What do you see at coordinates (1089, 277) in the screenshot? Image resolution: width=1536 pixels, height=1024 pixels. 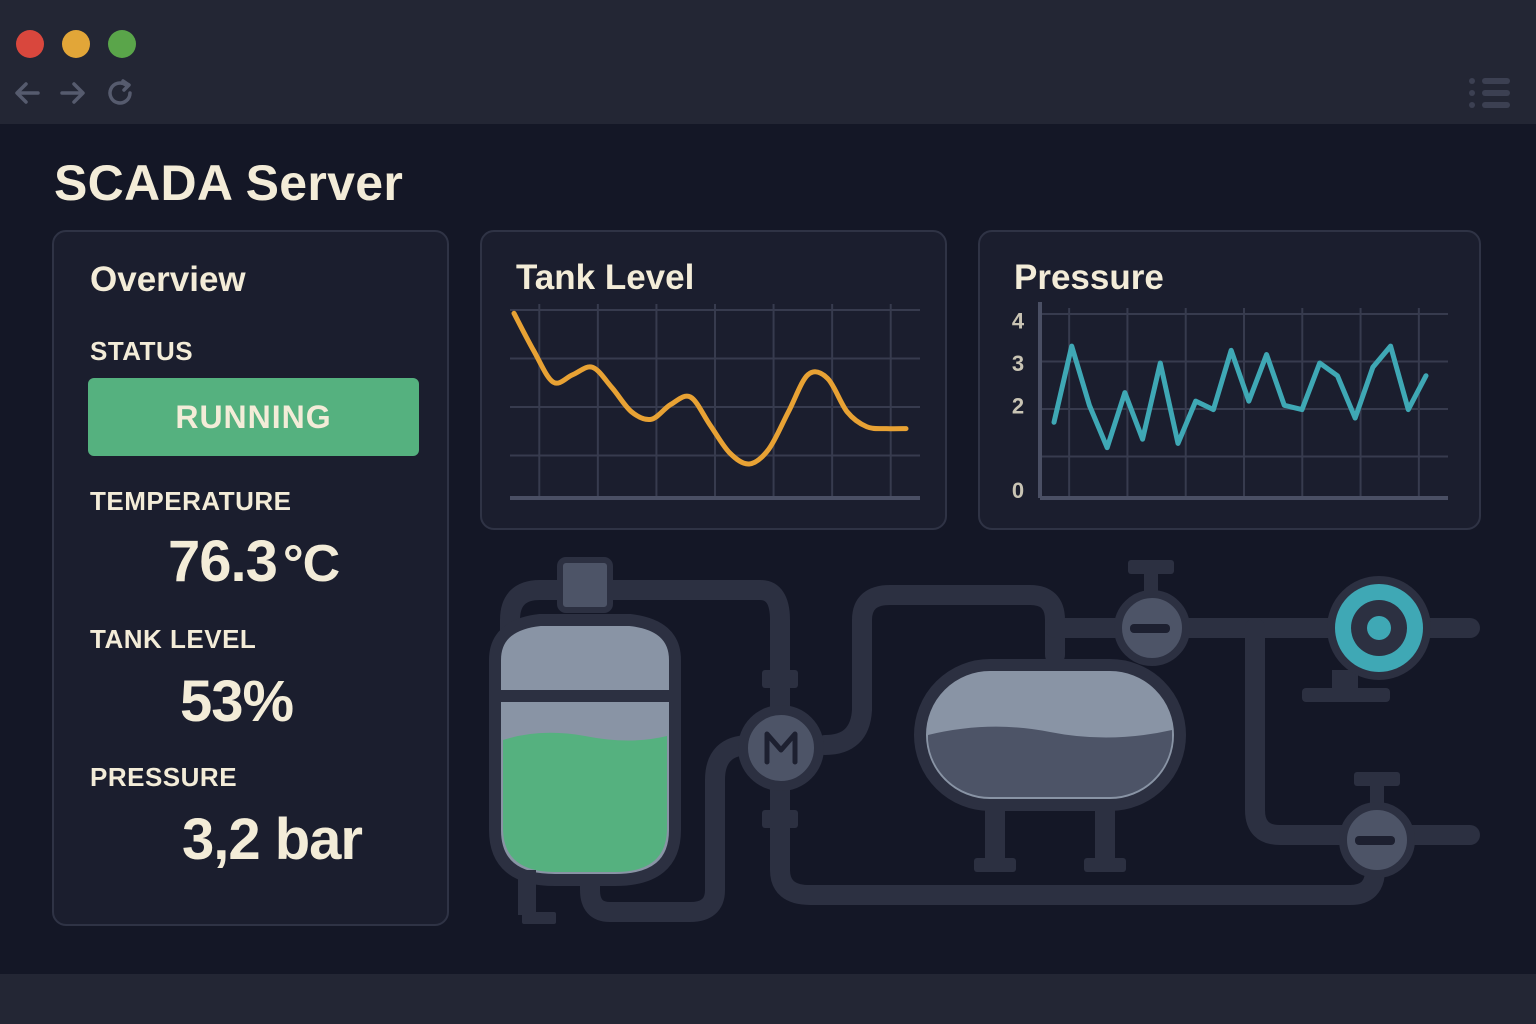 I see `pressure-chart-title: Pressure` at bounding box center [1089, 277].